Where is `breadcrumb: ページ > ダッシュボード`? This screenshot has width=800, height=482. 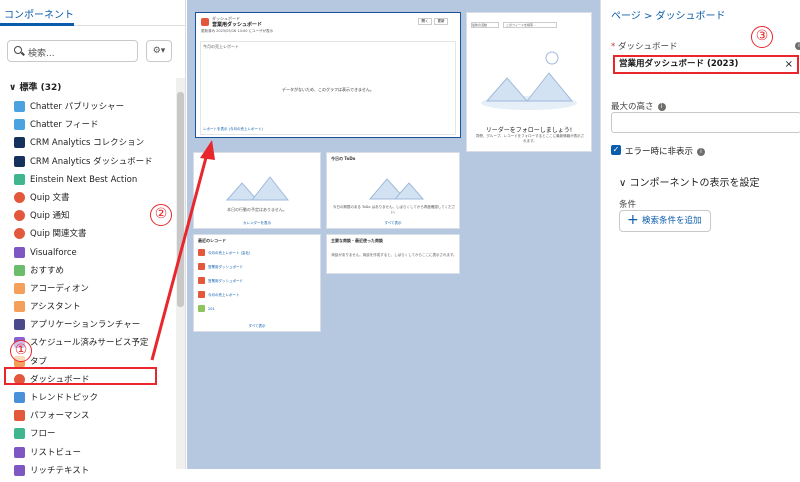
breadcrumb: ページ > ダッシュボード is located at coordinates (668, 14).